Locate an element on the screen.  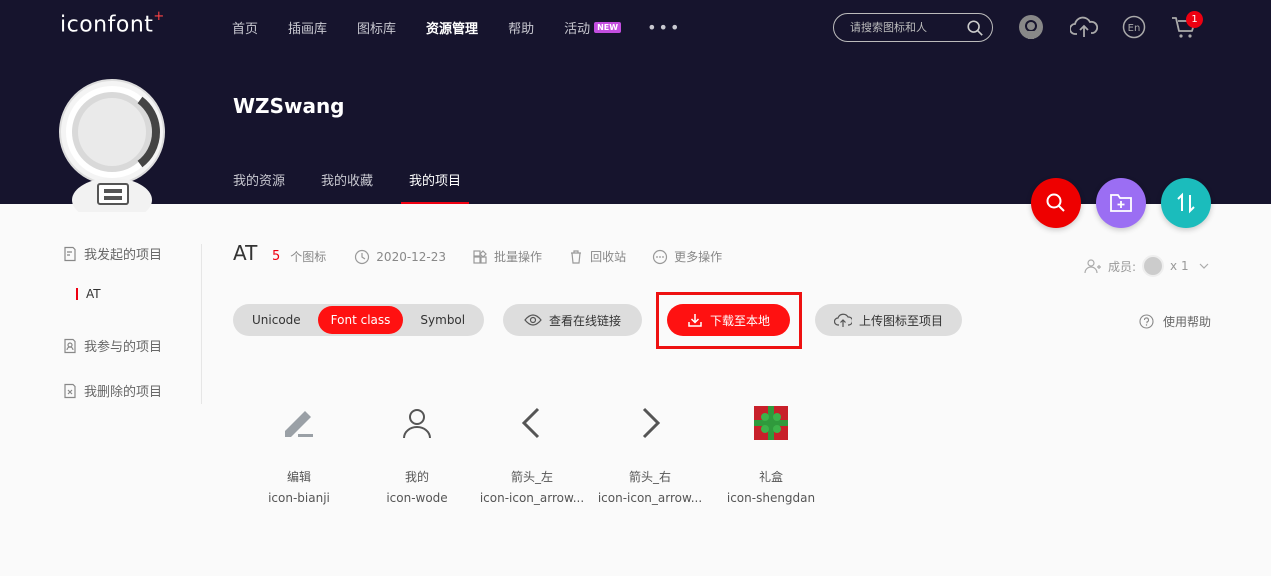
language-icon: En is located at coordinates (1134, 27).